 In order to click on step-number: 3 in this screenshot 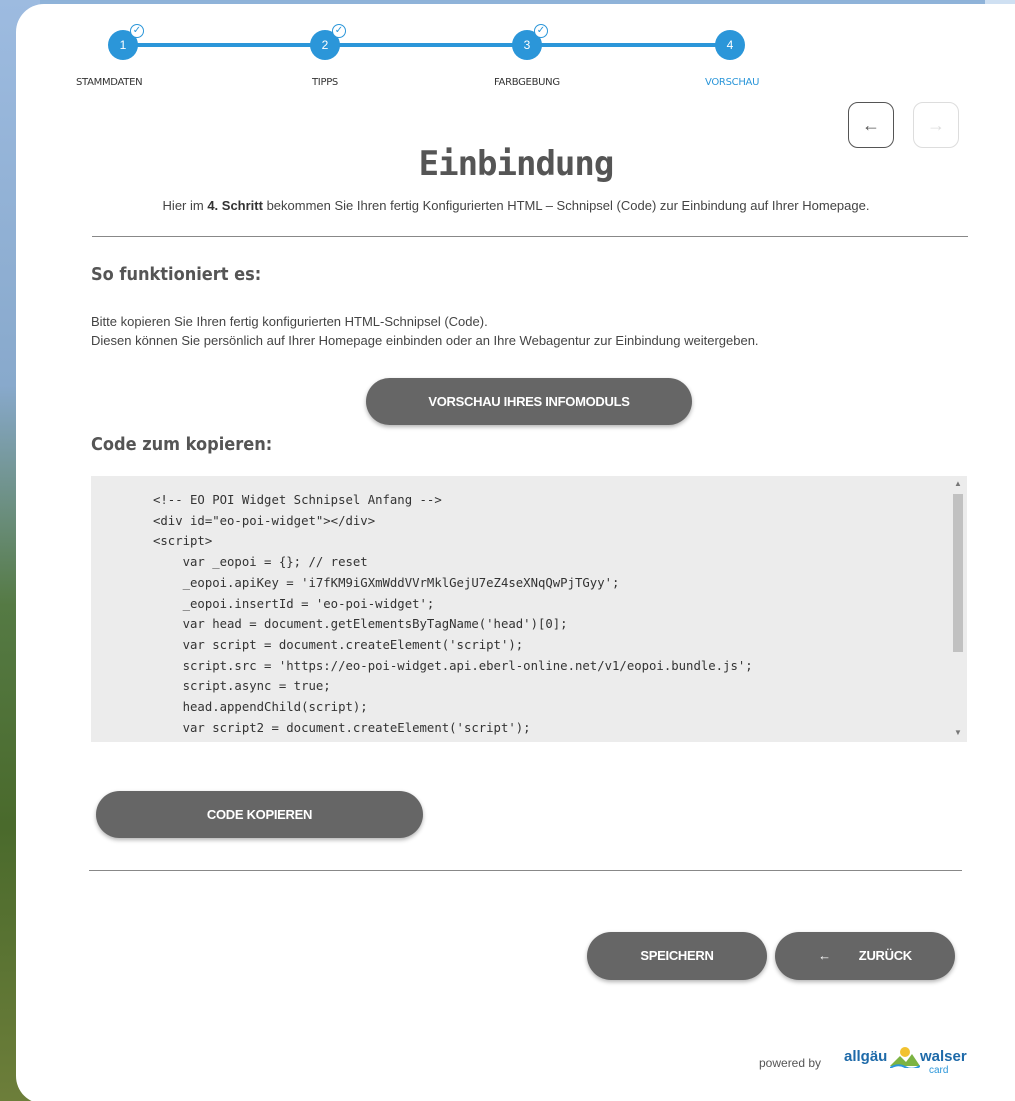, I will do `click(527, 45)`.